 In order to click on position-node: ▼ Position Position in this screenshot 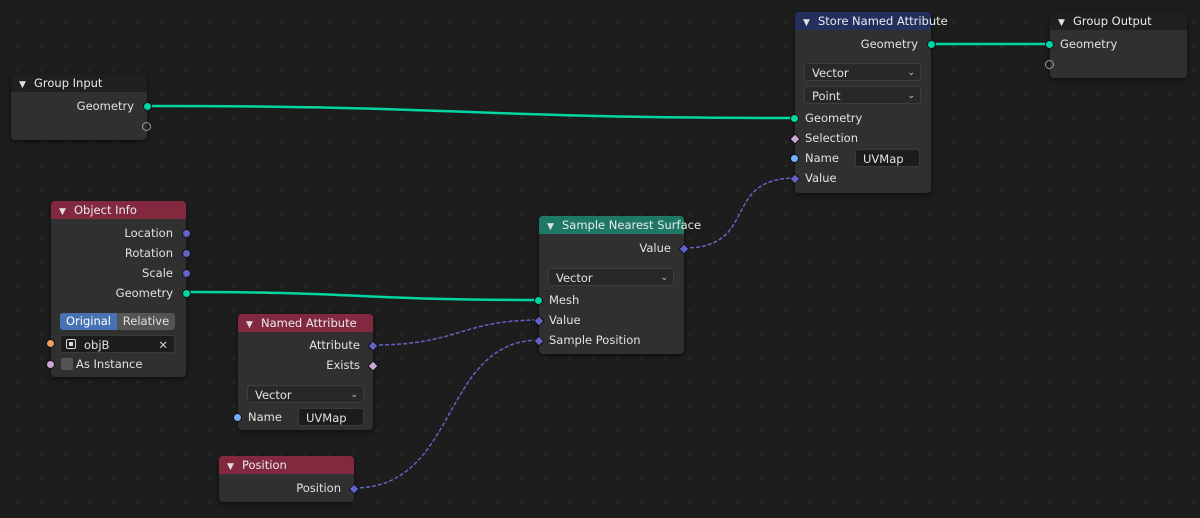, I will do `click(289, 479)`.